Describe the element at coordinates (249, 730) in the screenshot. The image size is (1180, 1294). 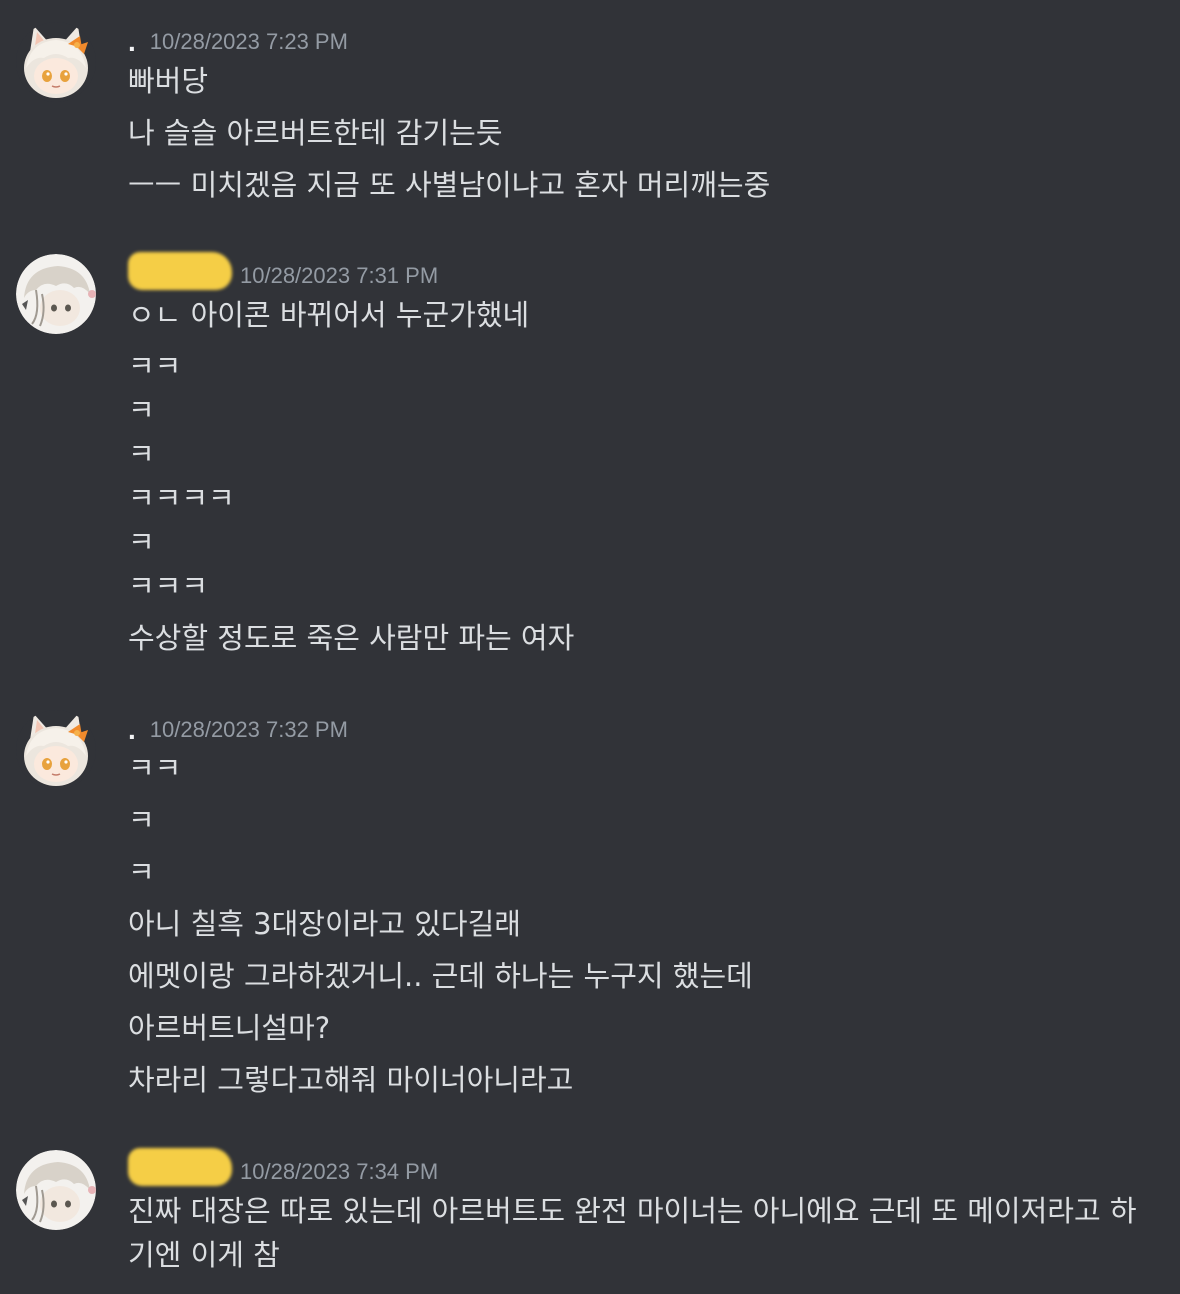
I see `timestamp: 10/28/2023 7:32 PM` at that location.